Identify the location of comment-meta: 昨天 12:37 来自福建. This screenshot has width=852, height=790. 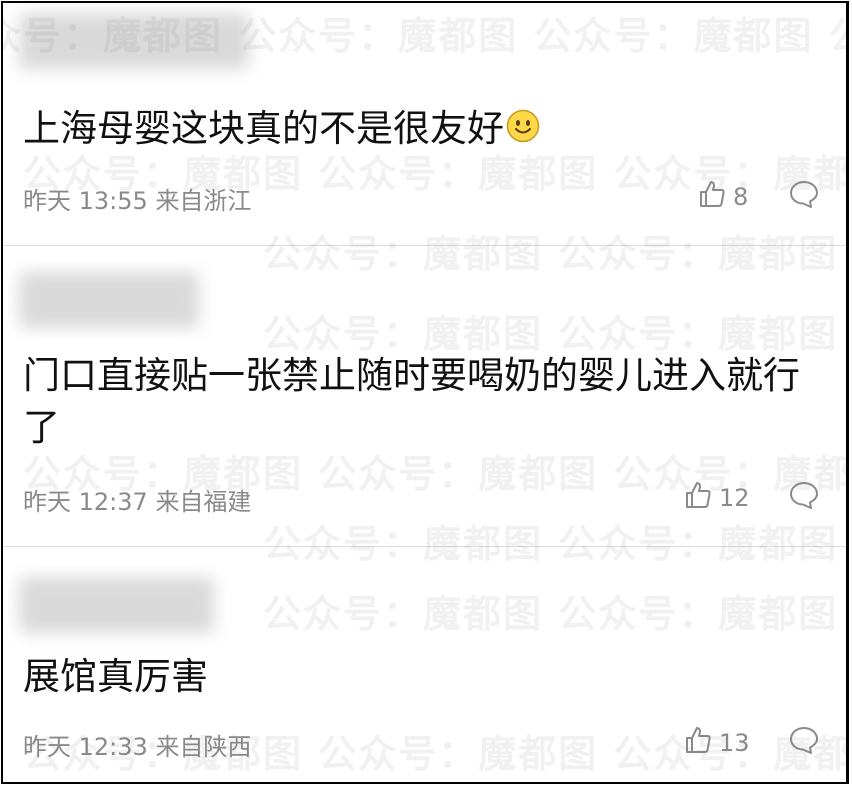
(137, 499).